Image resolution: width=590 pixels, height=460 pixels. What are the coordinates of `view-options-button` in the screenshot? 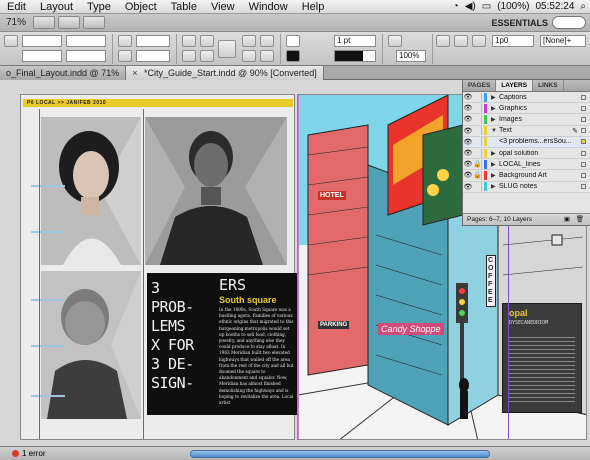 It's located at (44, 22).